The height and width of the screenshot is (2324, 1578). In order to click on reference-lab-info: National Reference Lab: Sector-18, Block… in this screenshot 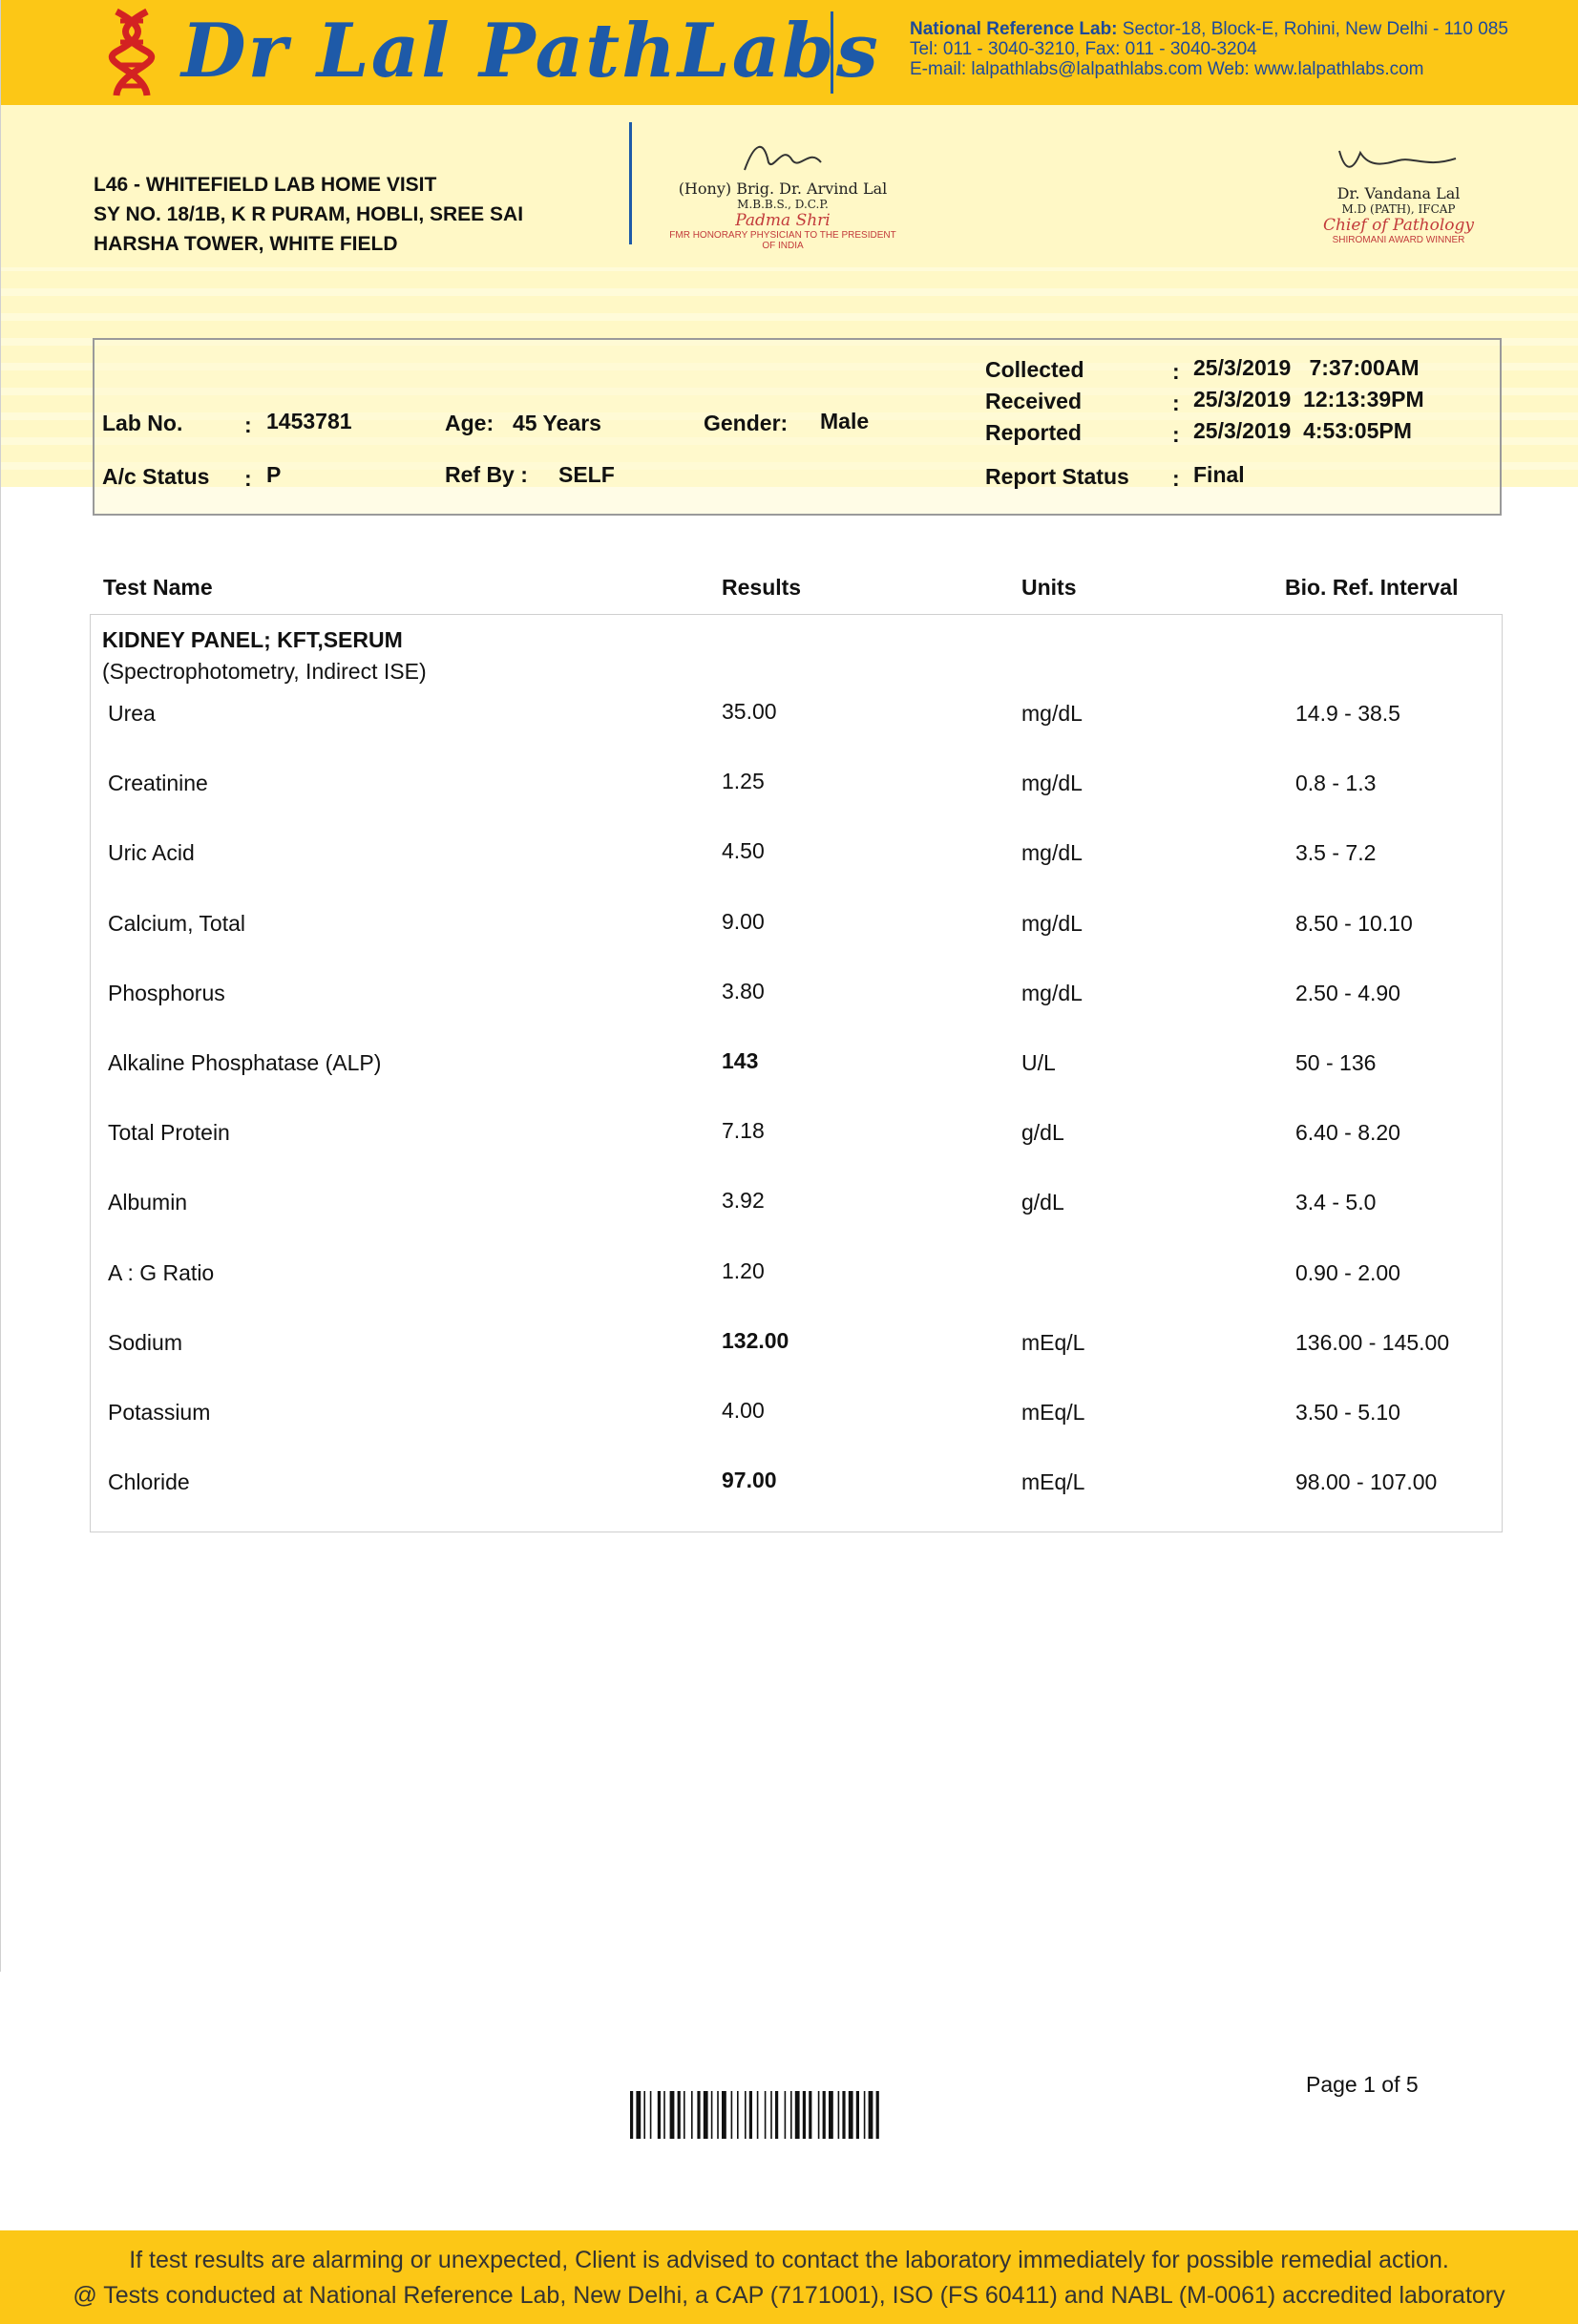, I will do `click(1209, 49)`.